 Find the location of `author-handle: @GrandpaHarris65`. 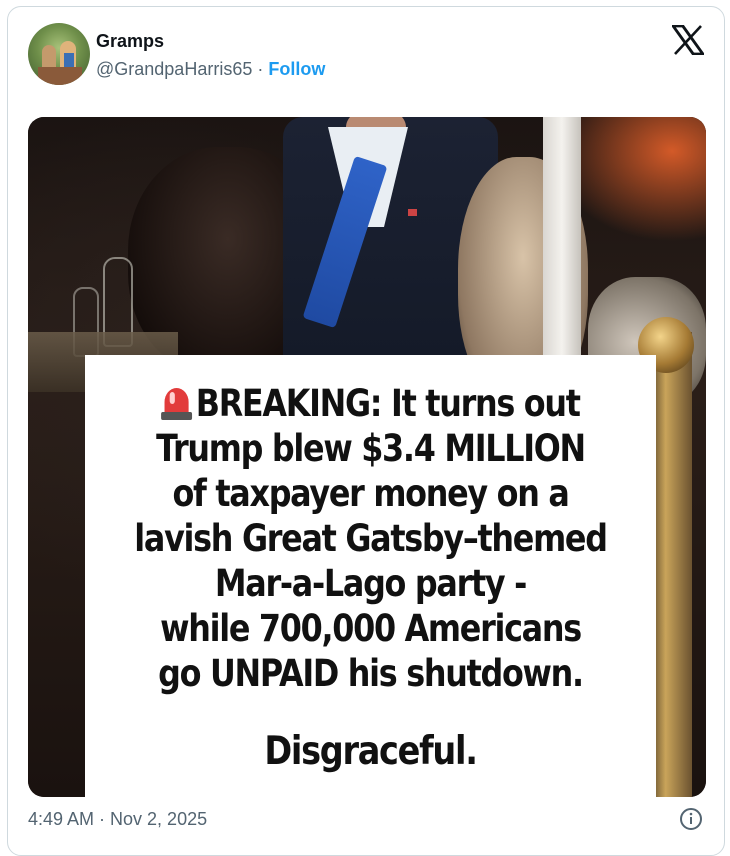

author-handle: @GrandpaHarris65 is located at coordinates (174, 69).